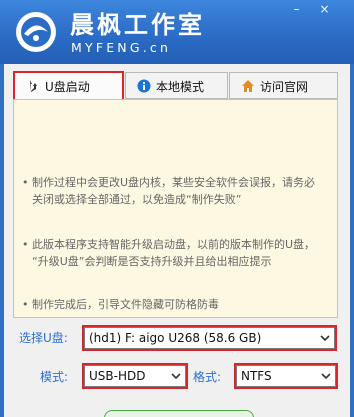 Image resolution: width=354 pixels, height=417 pixels. I want to click on format-select: NTFS, so click(286, 376).